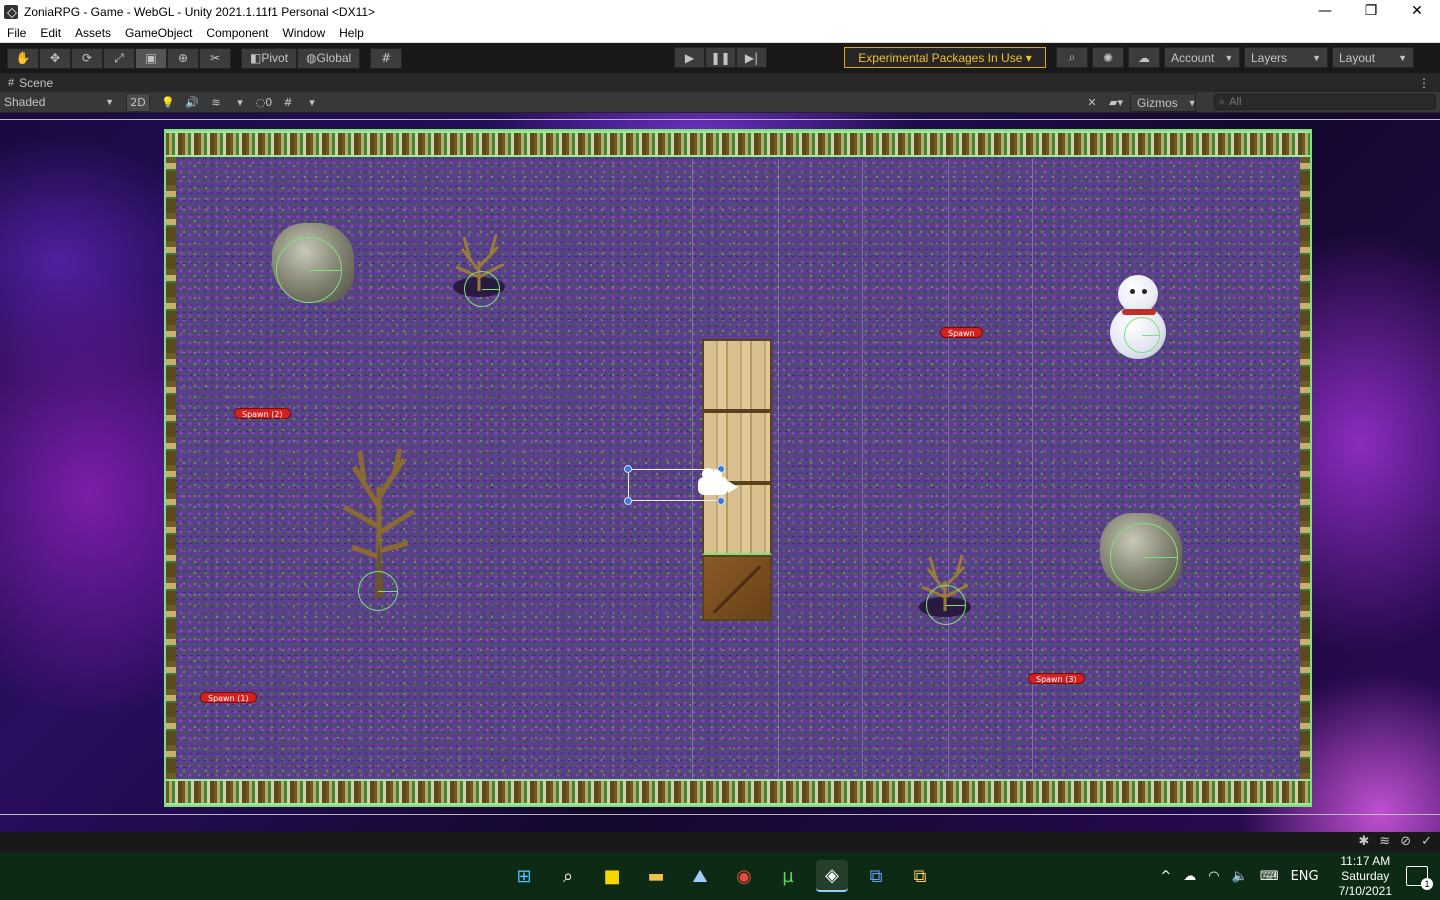 The height and width of the screenshot is (900, 1440). Describe the element at coordinates (1373, 57) in the screenshot. I see `layout-dropdown: Layout ▼` at that location.